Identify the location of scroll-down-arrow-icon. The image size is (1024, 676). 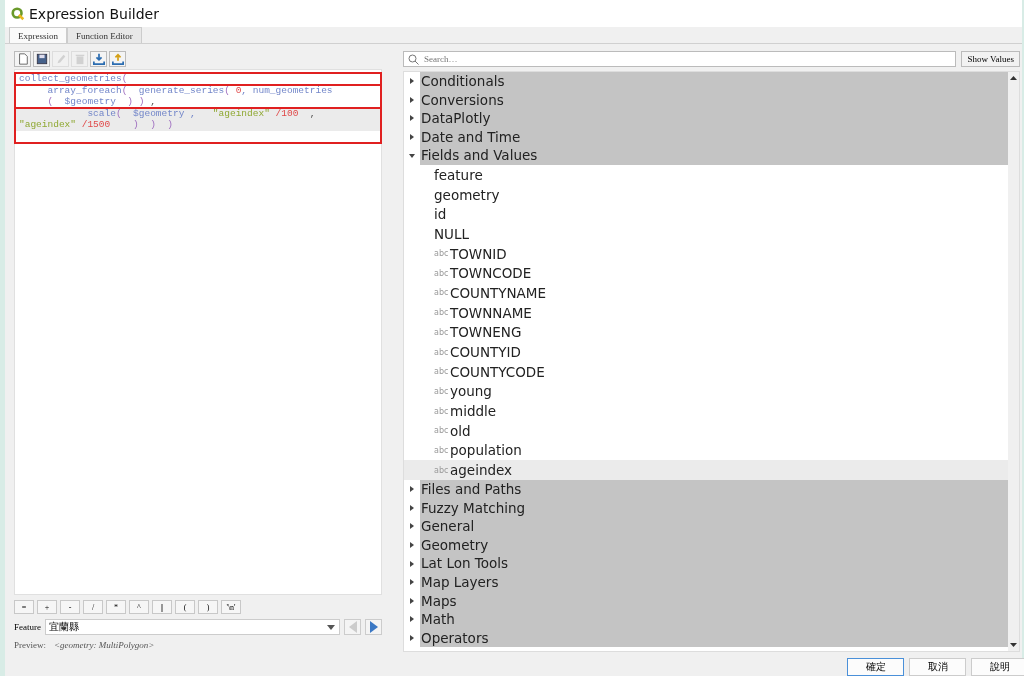
(1013, 645).